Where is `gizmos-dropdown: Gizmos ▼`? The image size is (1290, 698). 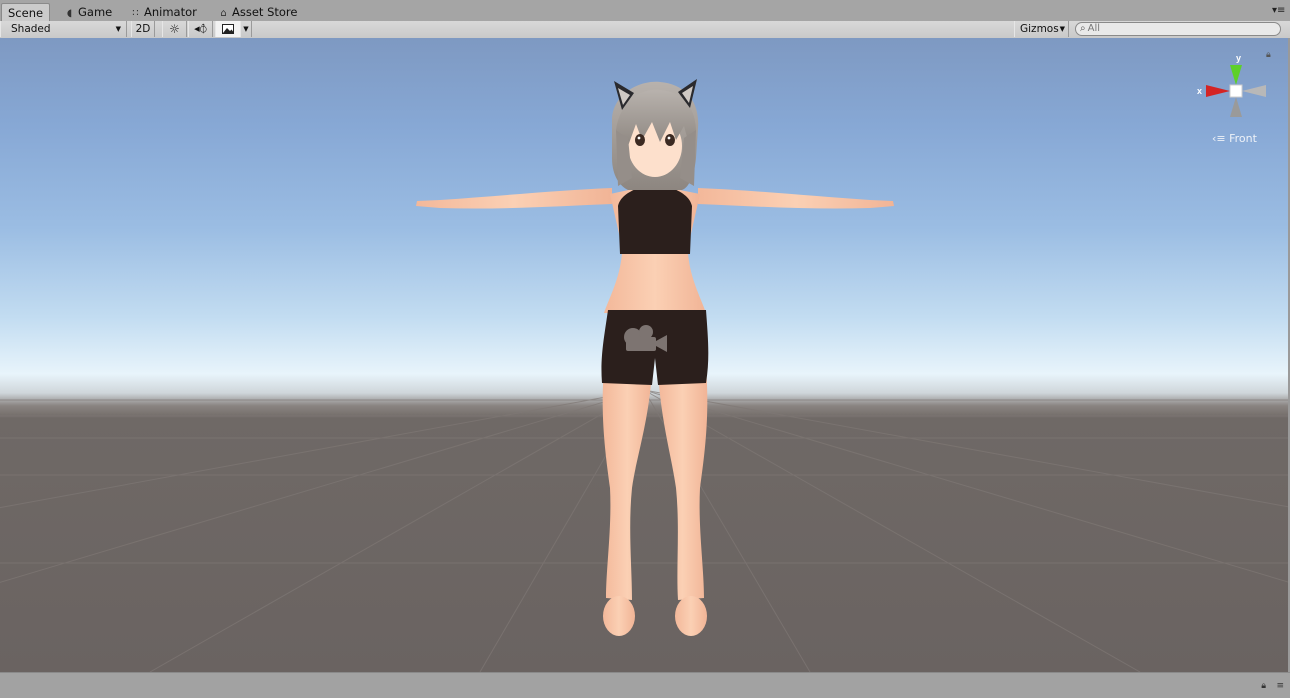 gizmos-dropdown: Gizmos ▼ is located at coordinates (1041, 29).